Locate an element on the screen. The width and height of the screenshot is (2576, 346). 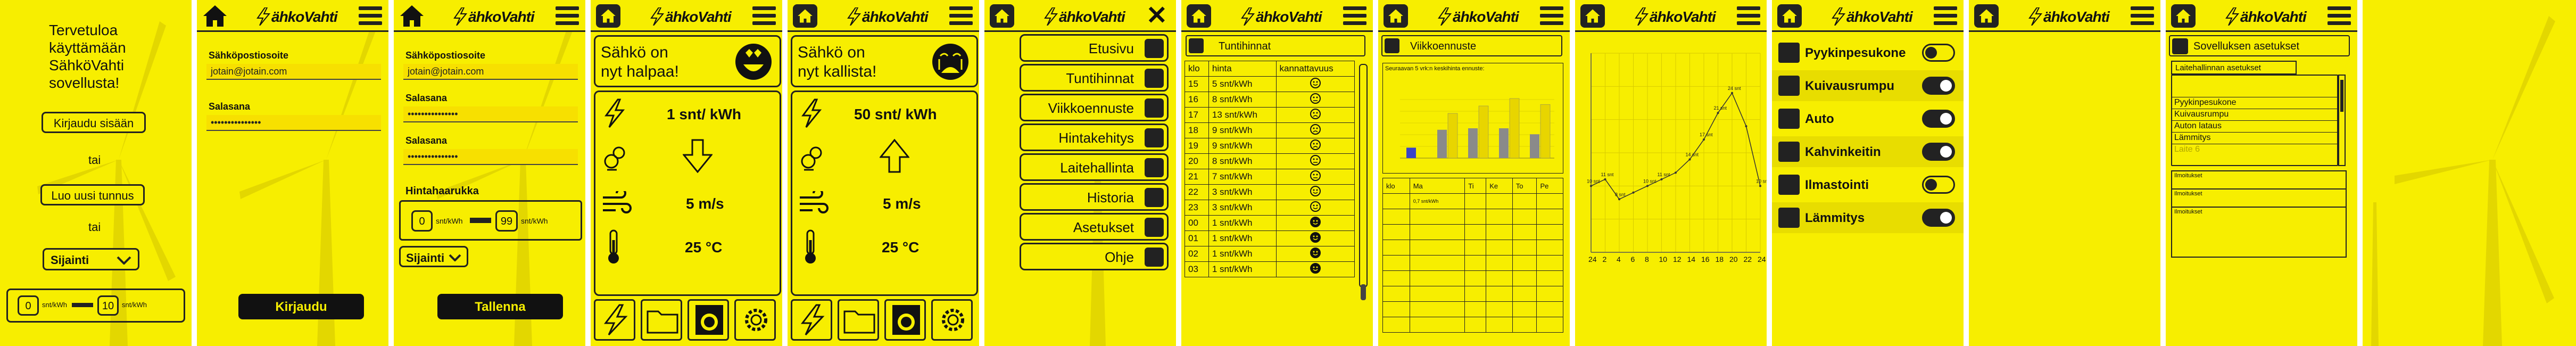
password-repeat-field: ••••••••••••••• is located at coordinates (490, 157).